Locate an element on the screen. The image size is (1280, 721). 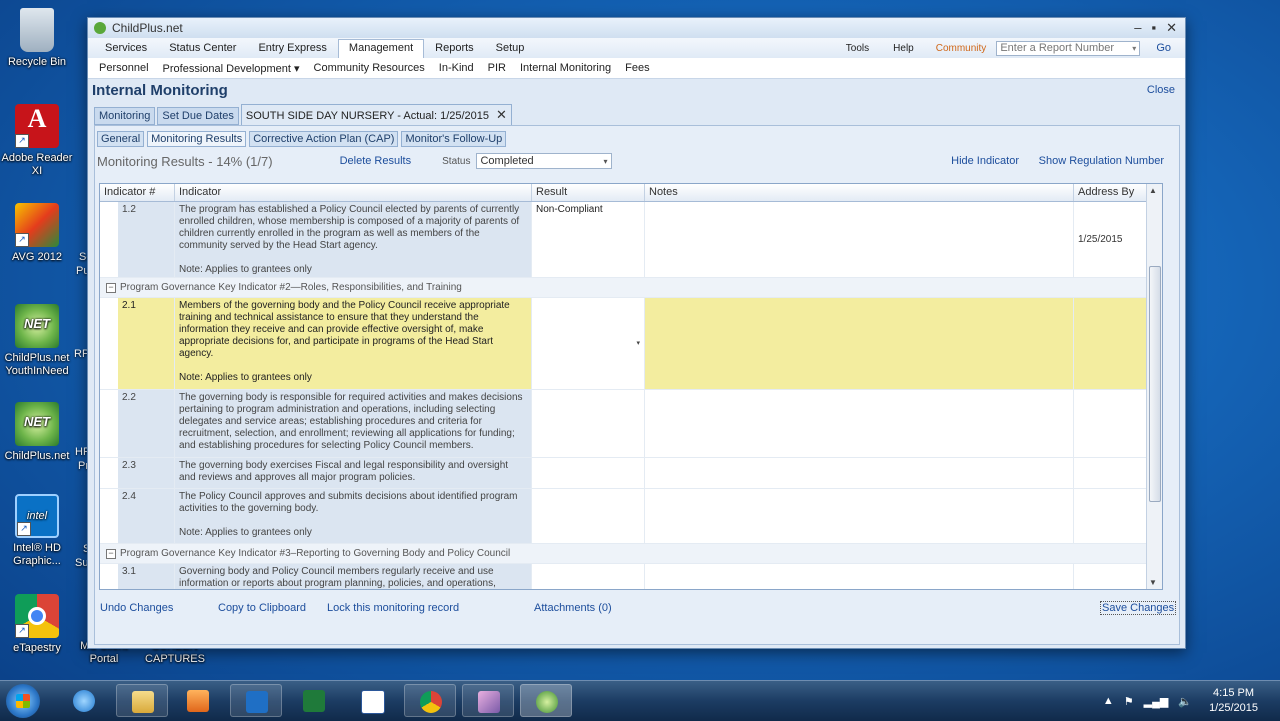
attachments-link: Attachments (0) is located at coordinates (573, 608).